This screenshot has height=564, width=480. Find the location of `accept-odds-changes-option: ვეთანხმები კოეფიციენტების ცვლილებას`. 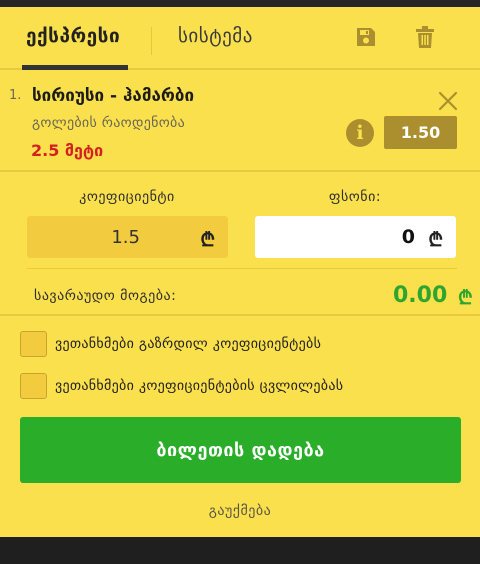

accept-odds-changes-option: ვეთანხმები კოეფიციენტების ცვლილებას is located at coordinates (181, 386).